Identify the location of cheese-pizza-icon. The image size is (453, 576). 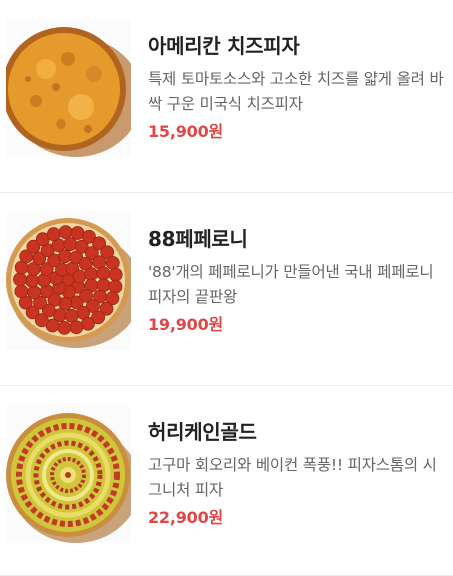
(68, 88).